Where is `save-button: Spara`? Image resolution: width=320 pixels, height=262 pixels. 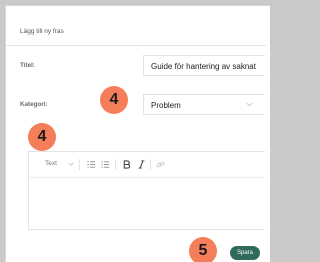
save-button: Spara is located at coordinates (245, 253).